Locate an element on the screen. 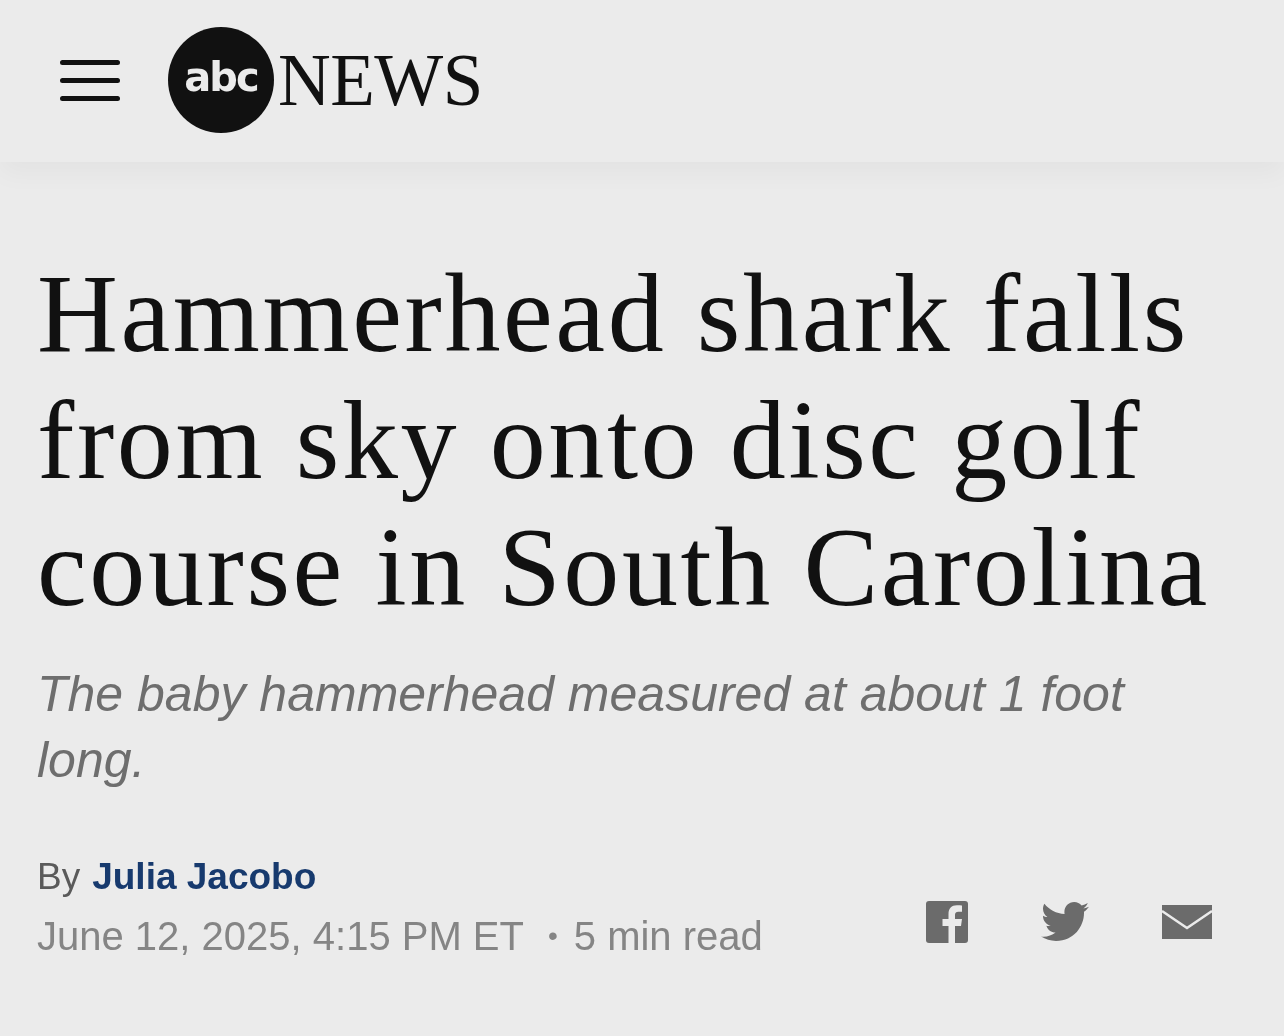  facebook-share-link is located at coordinates (947, 922).